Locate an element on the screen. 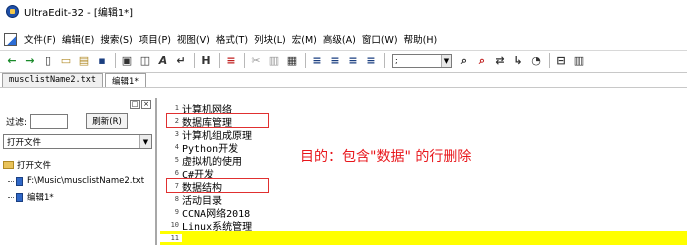 Image resolution: width=687 pixels, height=245 pixels. line-number: 8 is located at coordinates (176, 199).